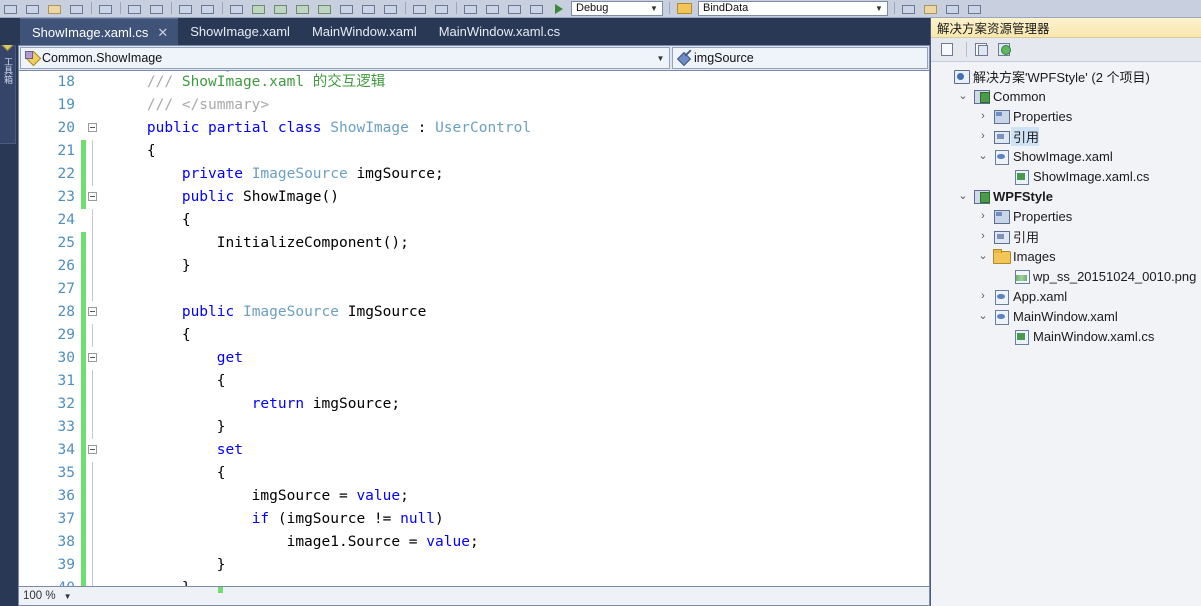  I want to click on code-line: 24 {, so click(474, 220).